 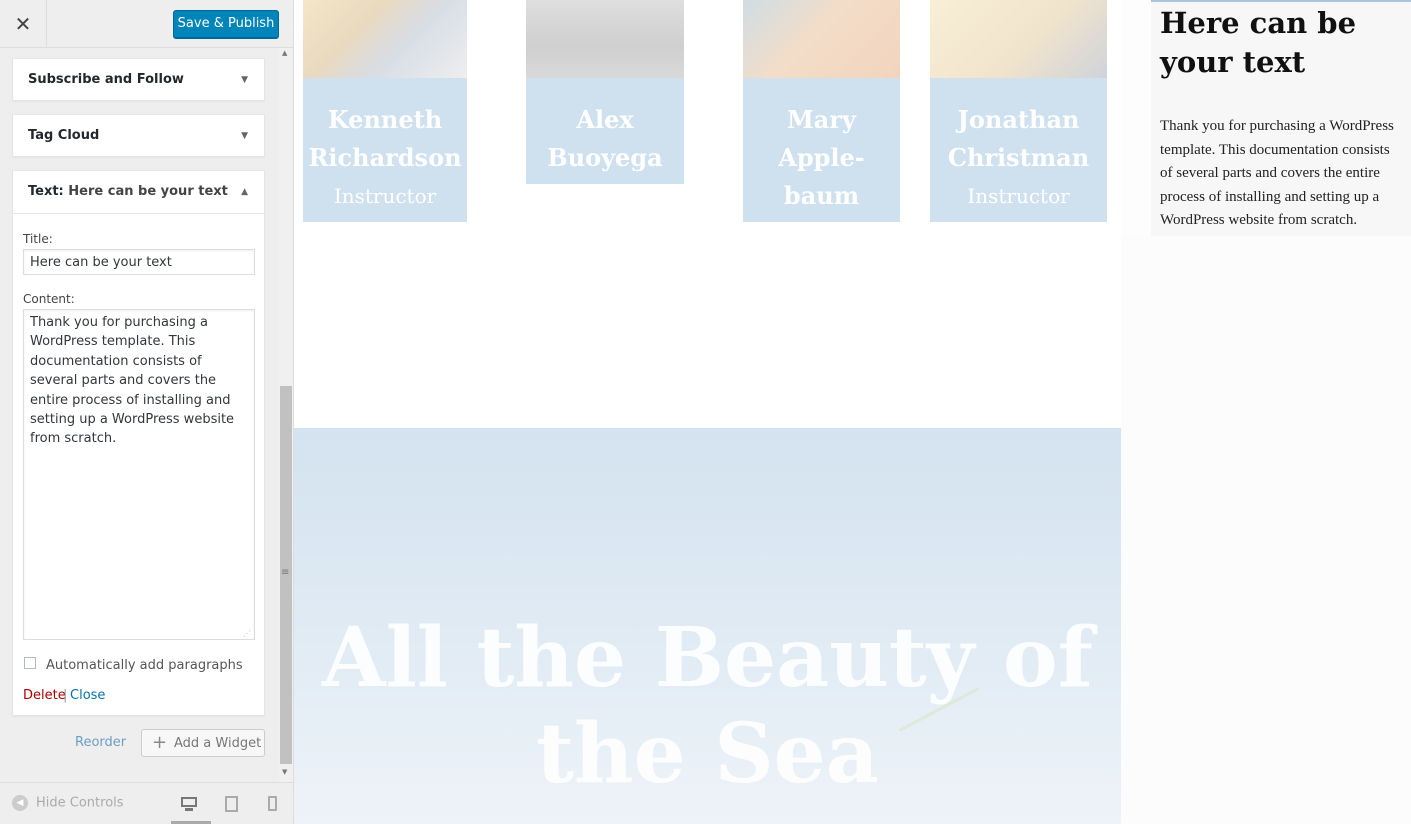 I want to click on instructor-name: Richardson, so click(x=385, y=157).